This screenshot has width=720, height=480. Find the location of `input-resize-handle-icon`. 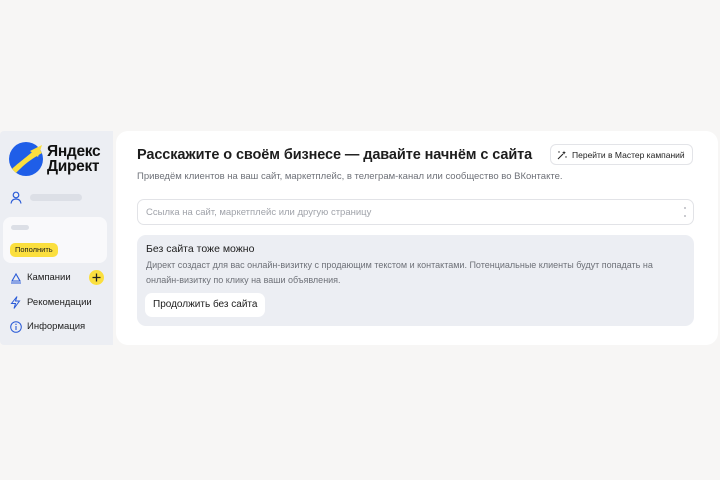

input-resize-handle-icon is located at coordinates (686, 212).